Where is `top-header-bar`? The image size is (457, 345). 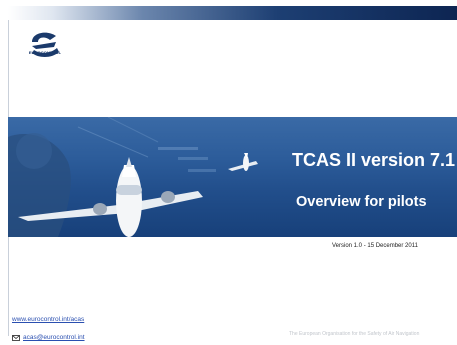
top-header-bar is located at coordinates (232, 13).